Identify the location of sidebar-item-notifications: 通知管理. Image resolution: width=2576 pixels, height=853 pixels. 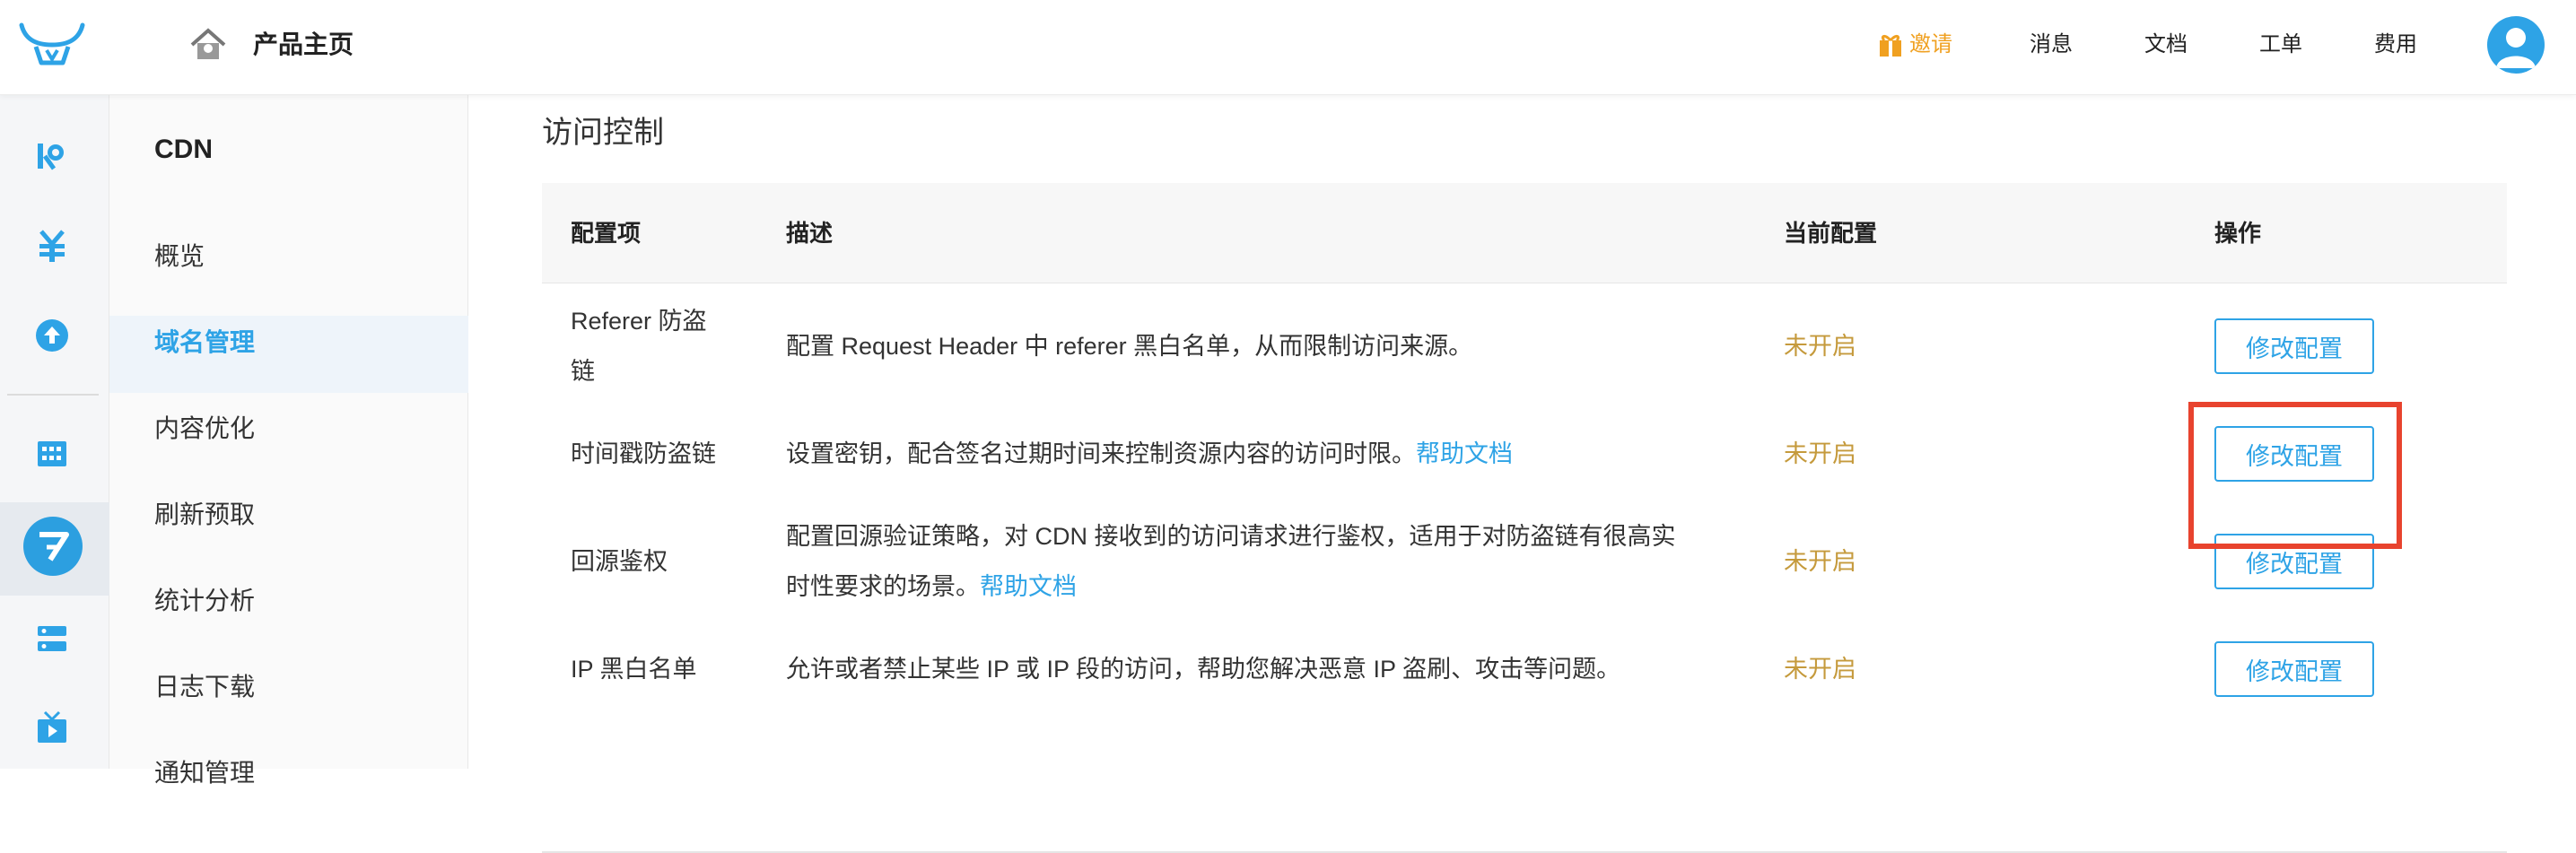
(205, 771).